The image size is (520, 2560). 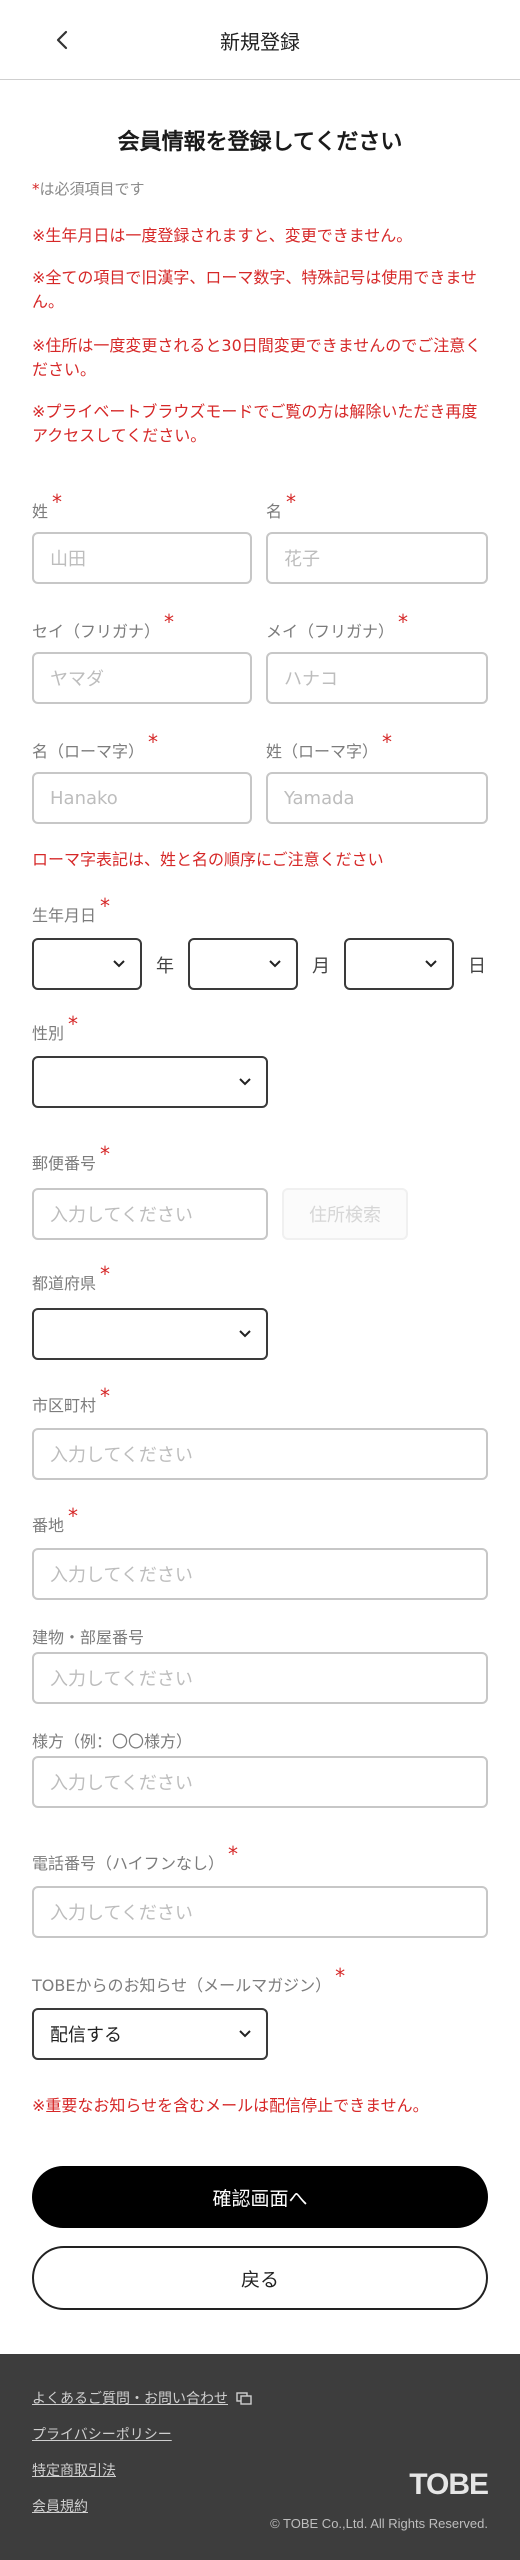 I want to click on birth-year-select, so click(x=87, y=964).